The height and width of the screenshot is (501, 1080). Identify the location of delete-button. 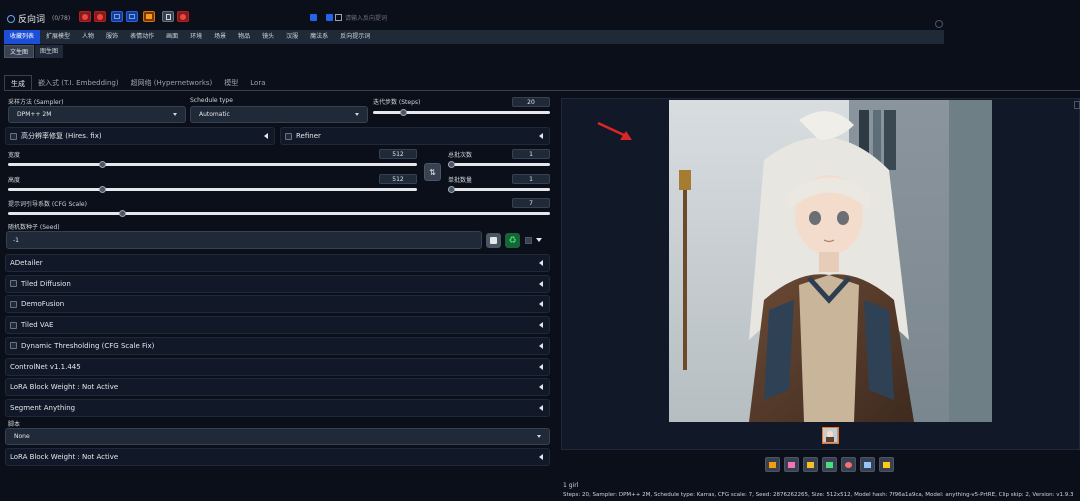
(100, 16).